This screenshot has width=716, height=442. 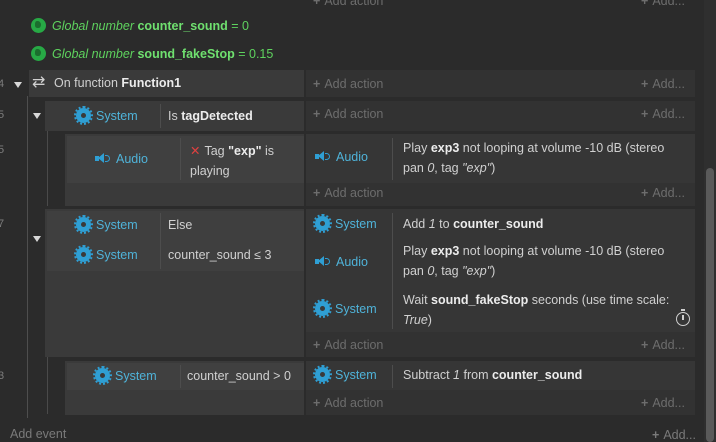 What do you see at coordinates (2, 84) in the screenshot?
I see `line-number: 4` at bounding box center [2, 84].